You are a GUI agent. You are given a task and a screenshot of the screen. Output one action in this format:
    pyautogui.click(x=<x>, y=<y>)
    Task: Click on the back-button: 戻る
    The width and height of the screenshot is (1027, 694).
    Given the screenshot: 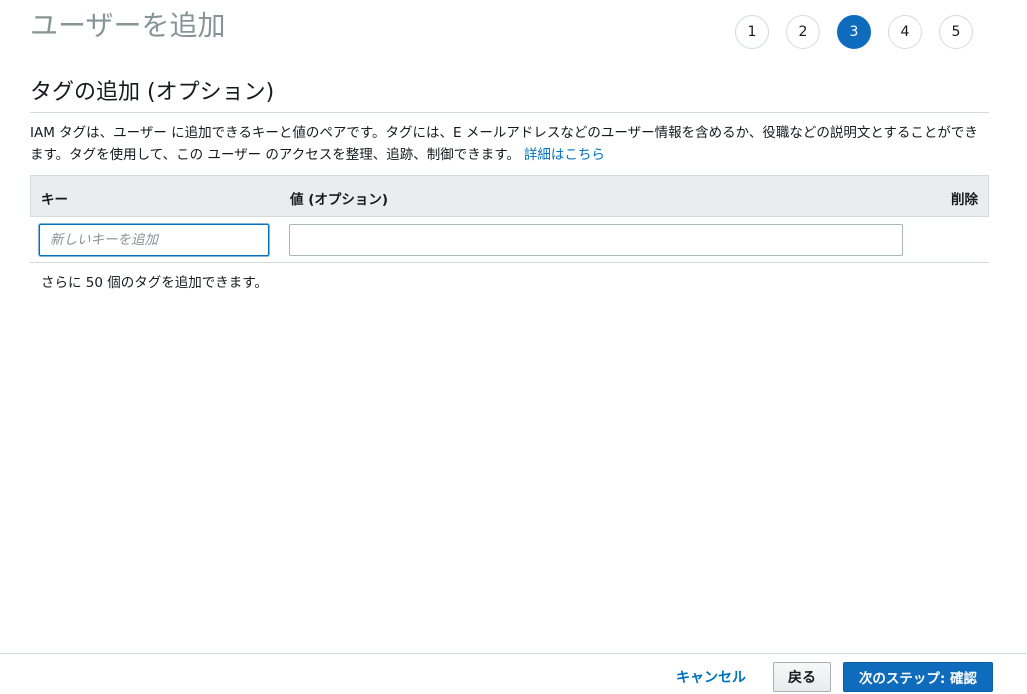 What is the action you would take?
    pyautogui.click(x=802, y=677)
    